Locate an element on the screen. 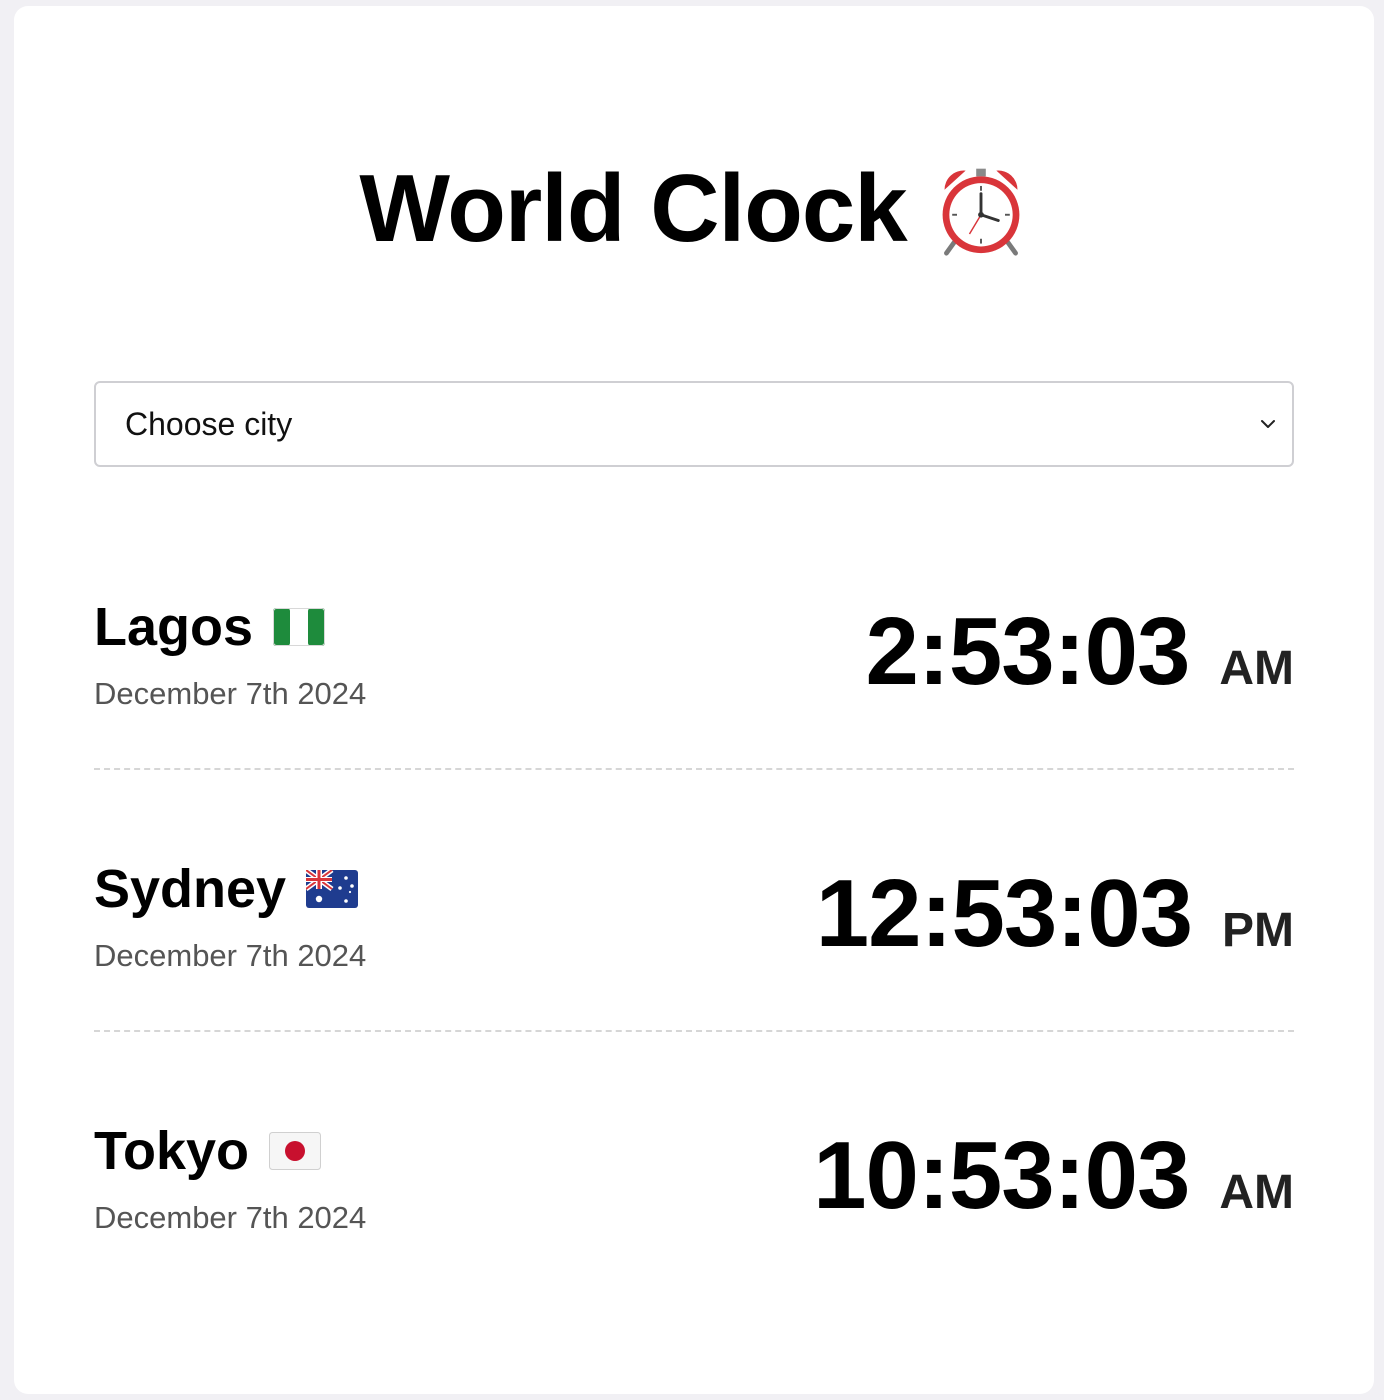 This screenshot has width=1384, height=1400. city-time: 2:53:03 AM is located at coordinates (1079, 652).